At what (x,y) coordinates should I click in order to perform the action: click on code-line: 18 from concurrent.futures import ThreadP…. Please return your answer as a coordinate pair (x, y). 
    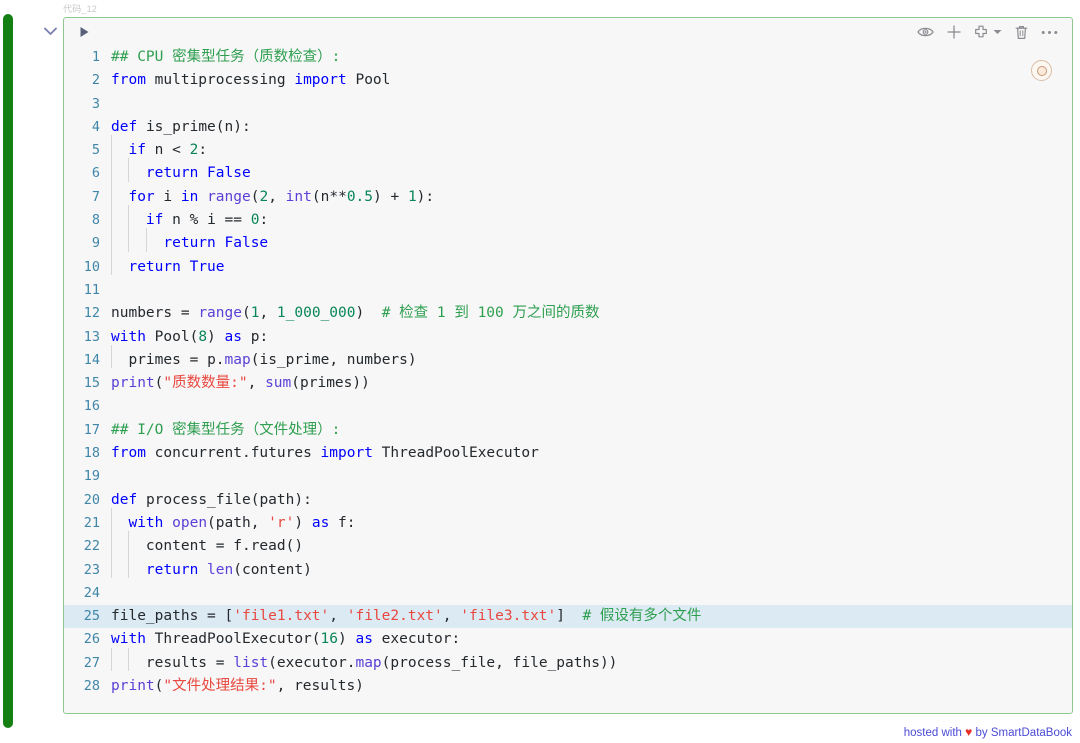
    Looking at the image, I should click on (568, 453).